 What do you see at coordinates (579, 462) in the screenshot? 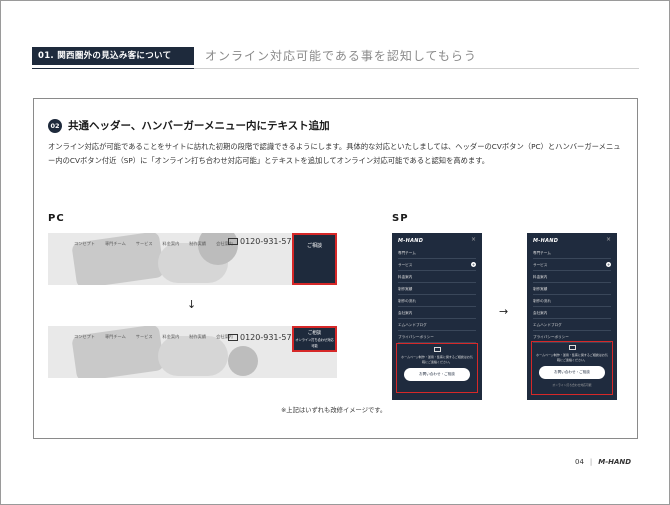
I see `page-number: 04` at bounding box center [579, 462].